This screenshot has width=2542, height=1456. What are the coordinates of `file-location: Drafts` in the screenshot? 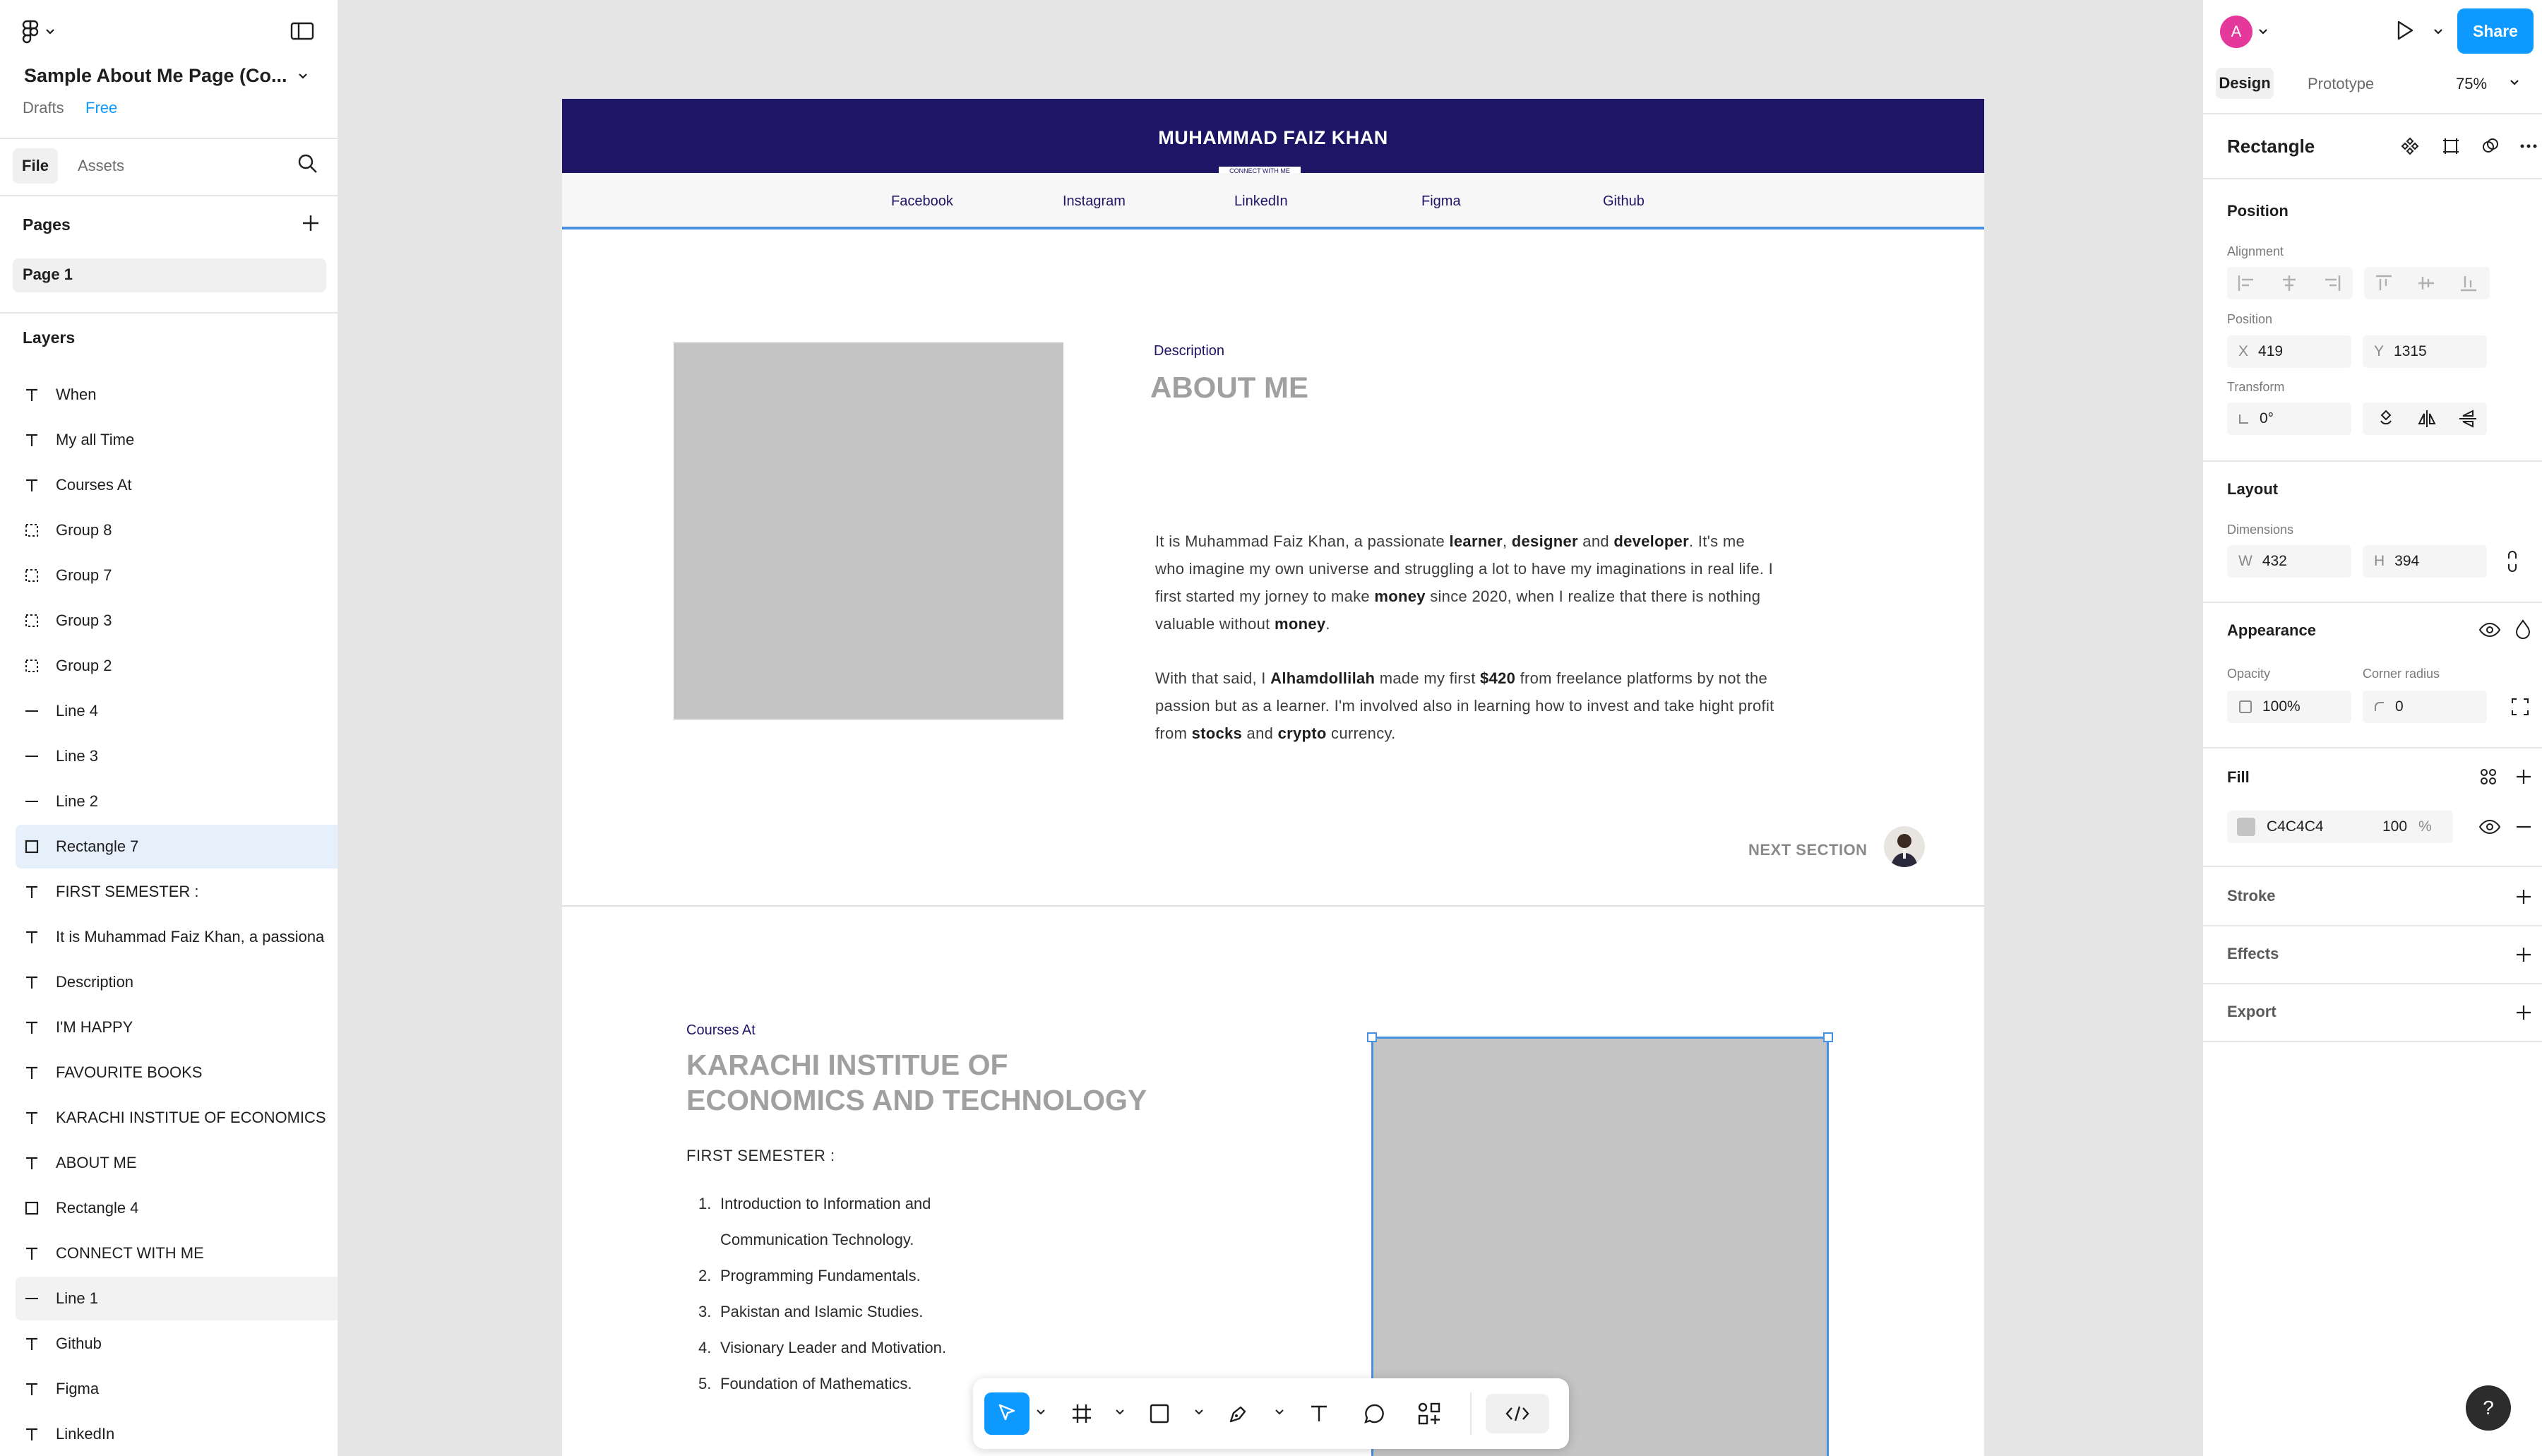 It's located at (44, 108).